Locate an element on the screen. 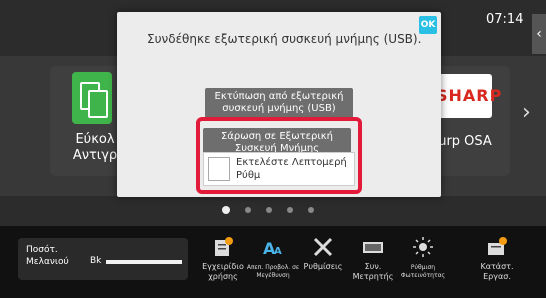 This screenshot has width=546, height=298. detailed-settings-label: Εκτελέστε Λεπτομερή Ρύθμ is located at coordinates (291, 169).